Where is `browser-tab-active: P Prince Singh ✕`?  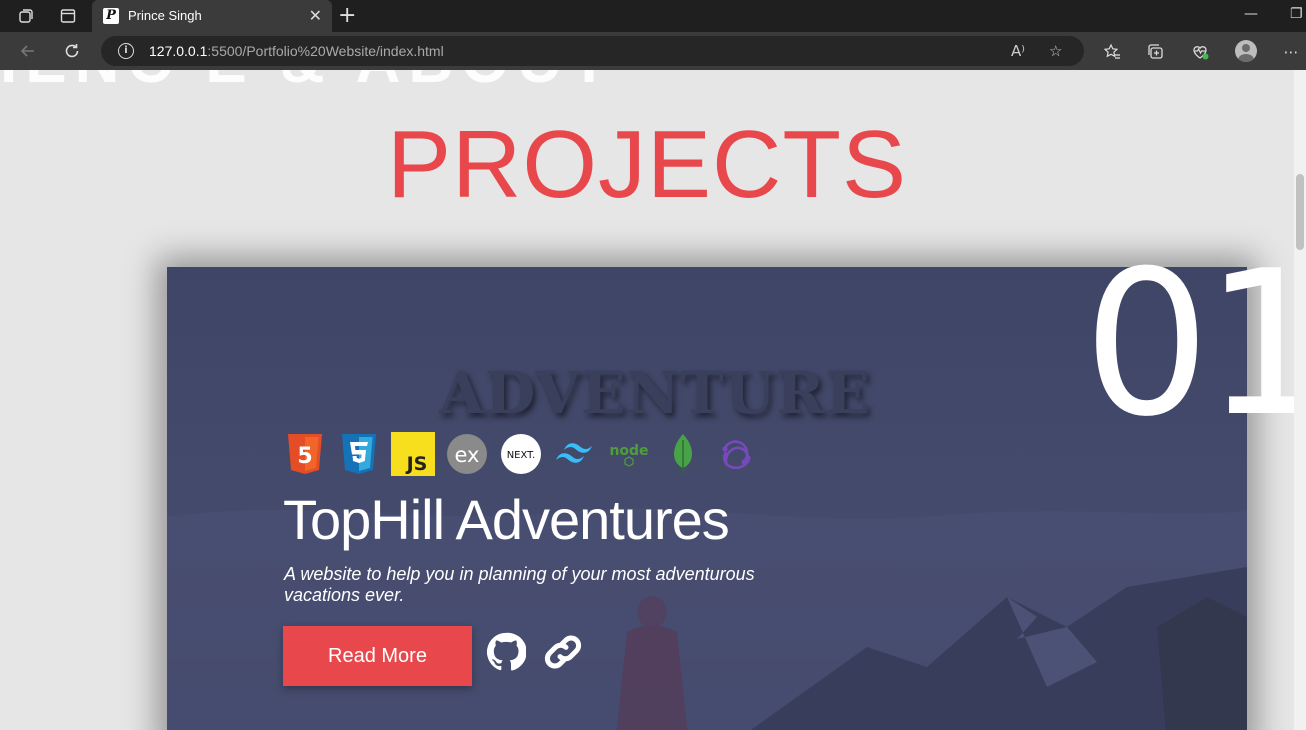 browser-tab-active: P Prince Singh ✕ is located at coordinates (212, 16).